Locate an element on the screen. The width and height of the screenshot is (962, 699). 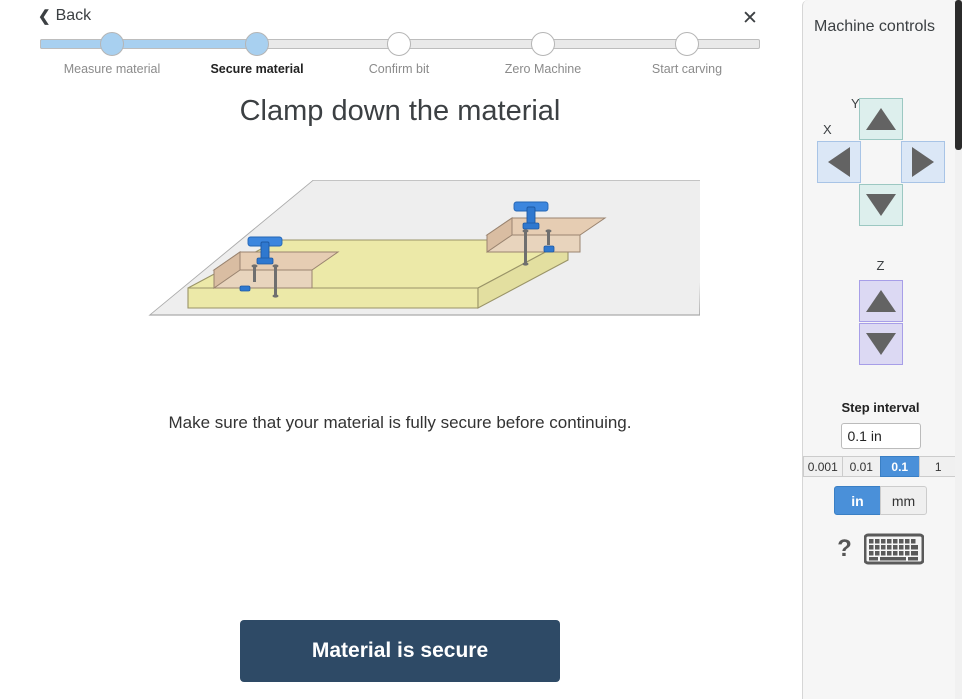
shortcuts-row: ? is located at coordinates (880, 549).